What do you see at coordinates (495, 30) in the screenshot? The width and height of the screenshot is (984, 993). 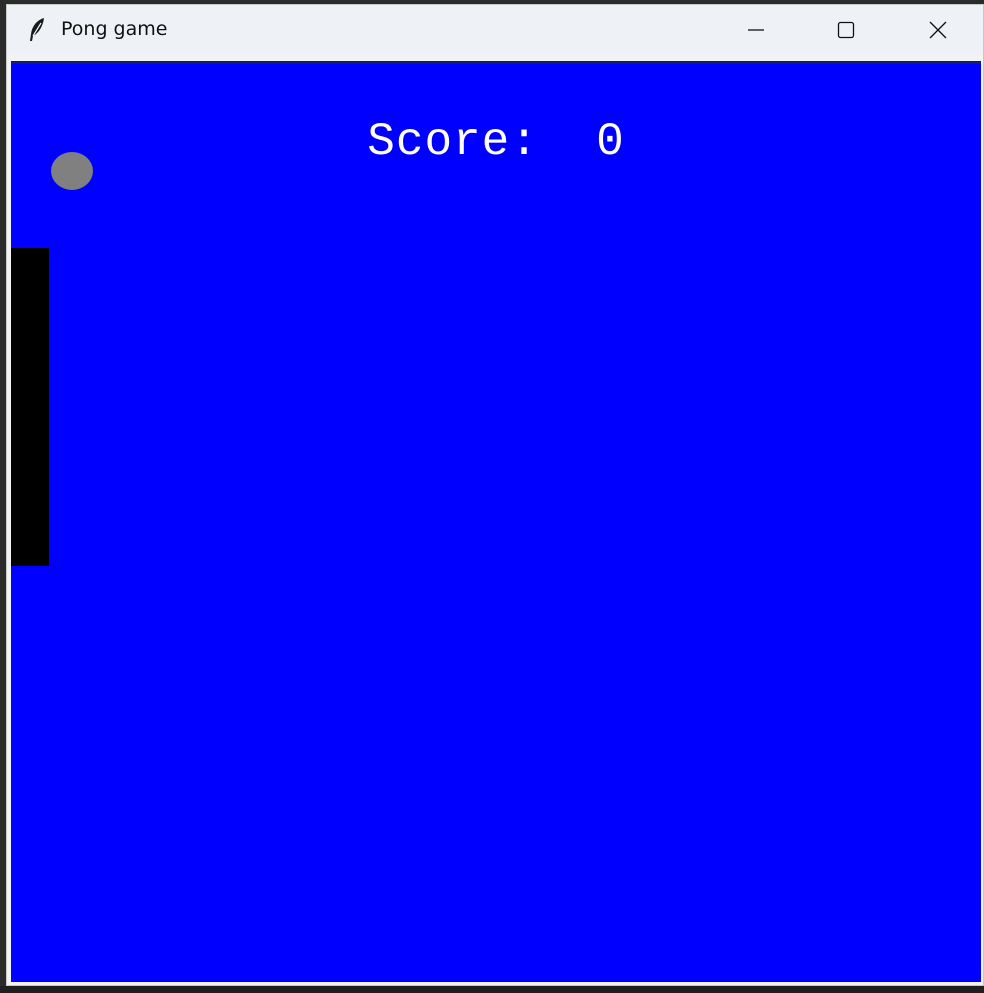 I see `title-bar: Pong game` at bounding box center [495, 30].